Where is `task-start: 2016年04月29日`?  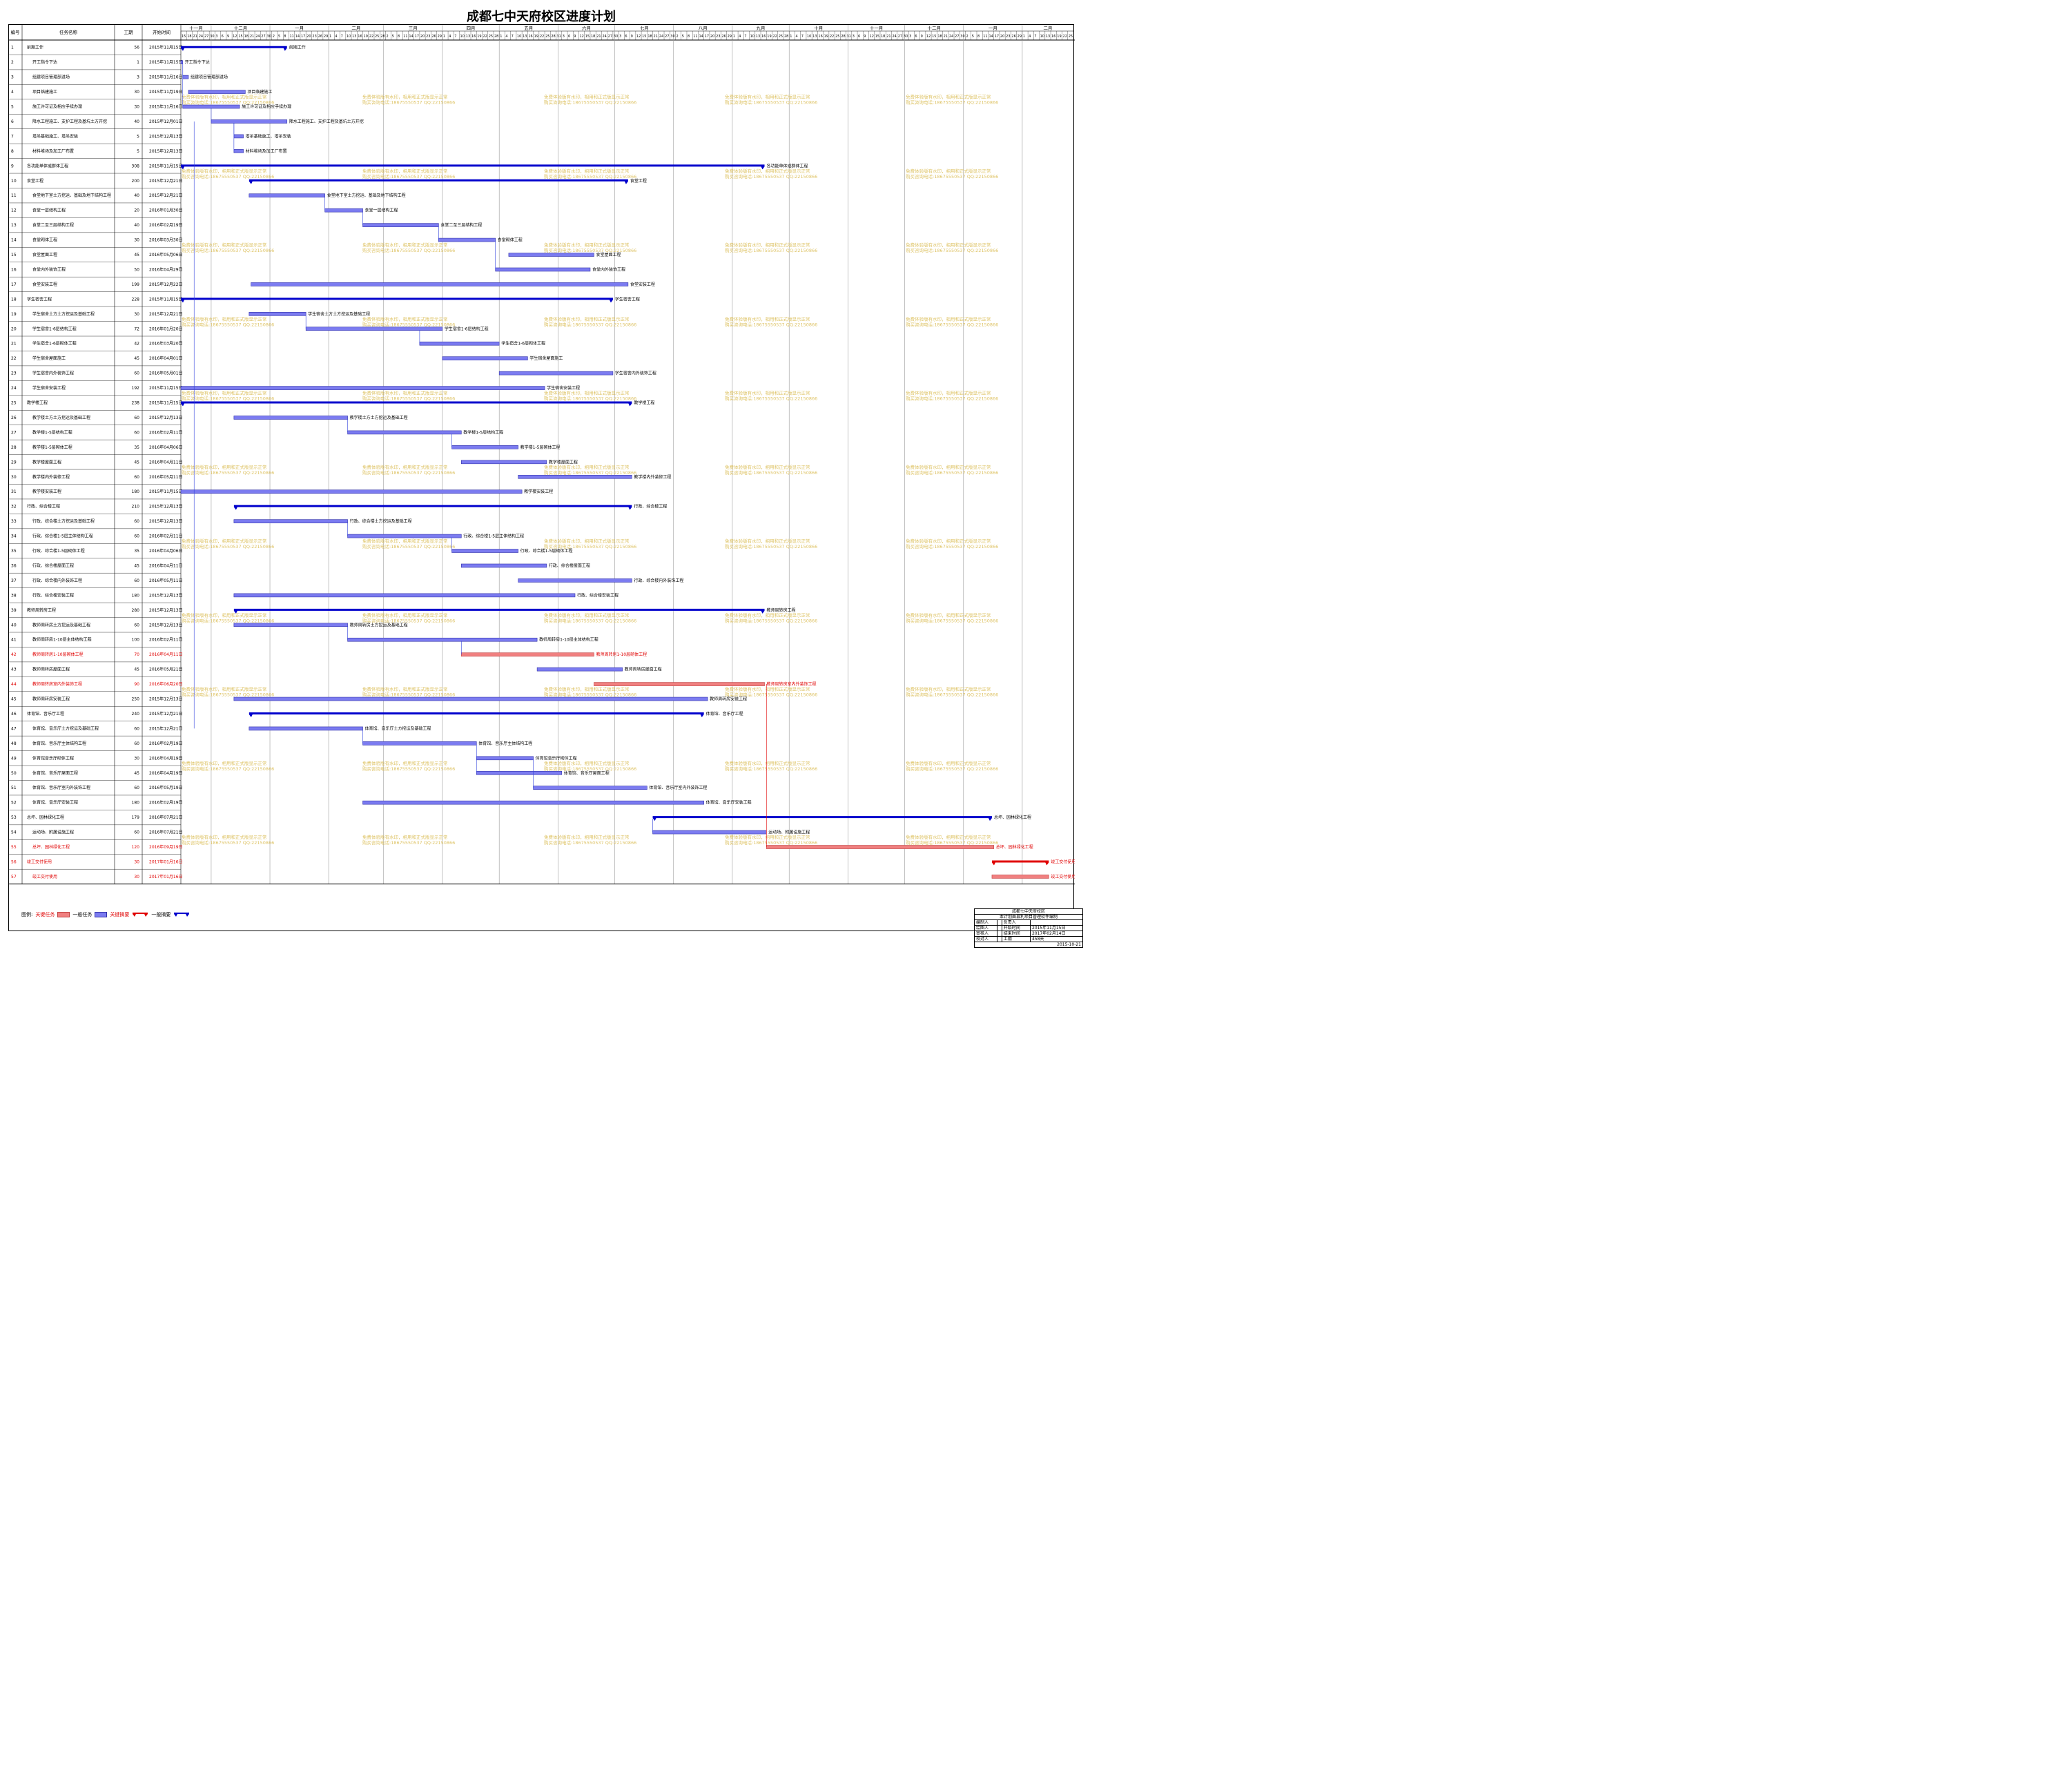 task-start: 2016年04月29日 is located at coordinates (166, 269).